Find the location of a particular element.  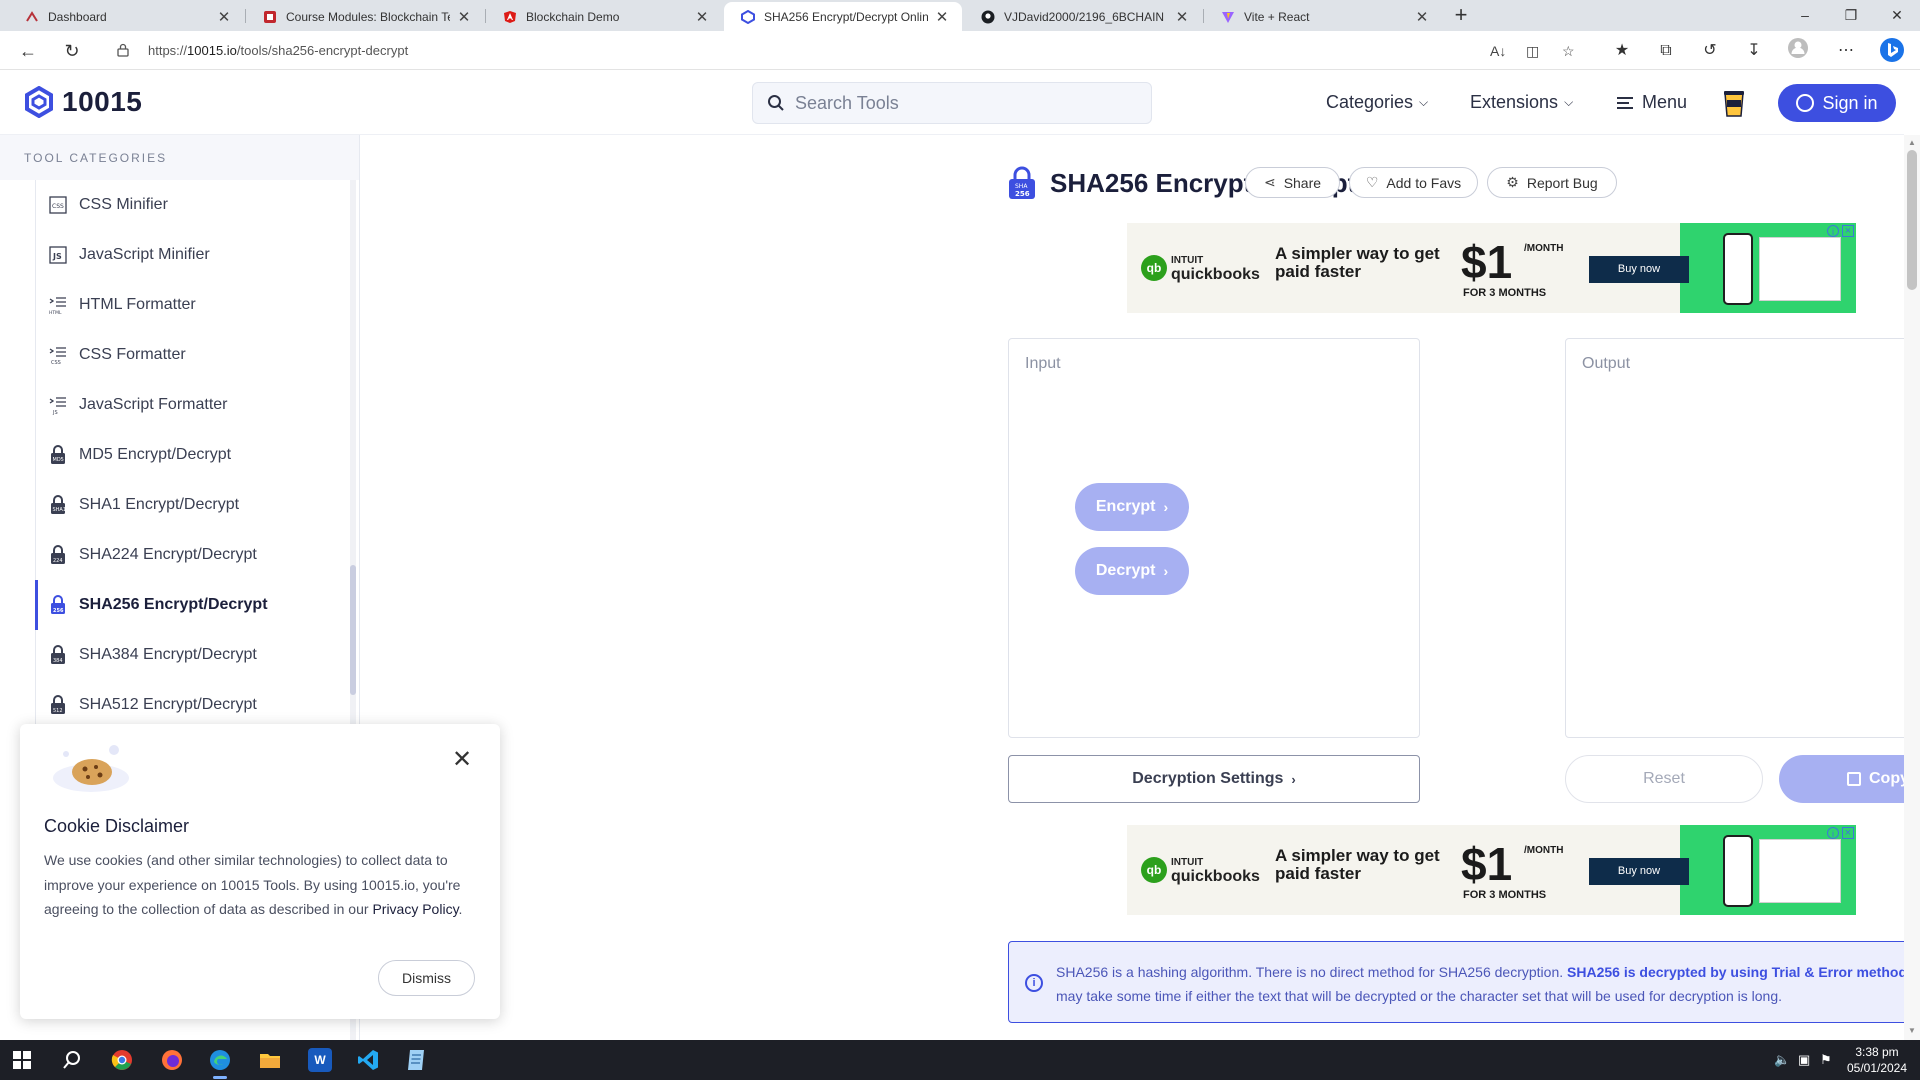

logo-text: 10015 is located at coordinates (102, 101).